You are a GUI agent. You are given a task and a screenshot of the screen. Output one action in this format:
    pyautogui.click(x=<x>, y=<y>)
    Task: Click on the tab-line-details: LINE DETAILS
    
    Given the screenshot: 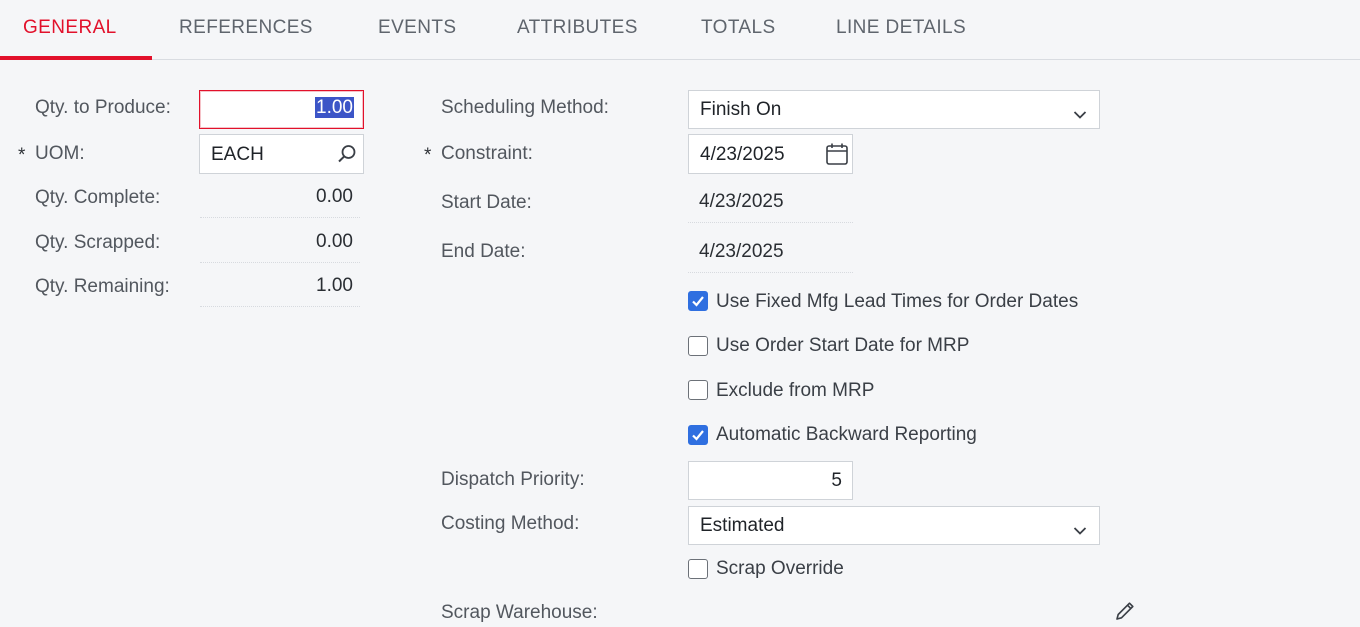 What is the action you would take?
    pyautogui.click(x=901, y=28)
    